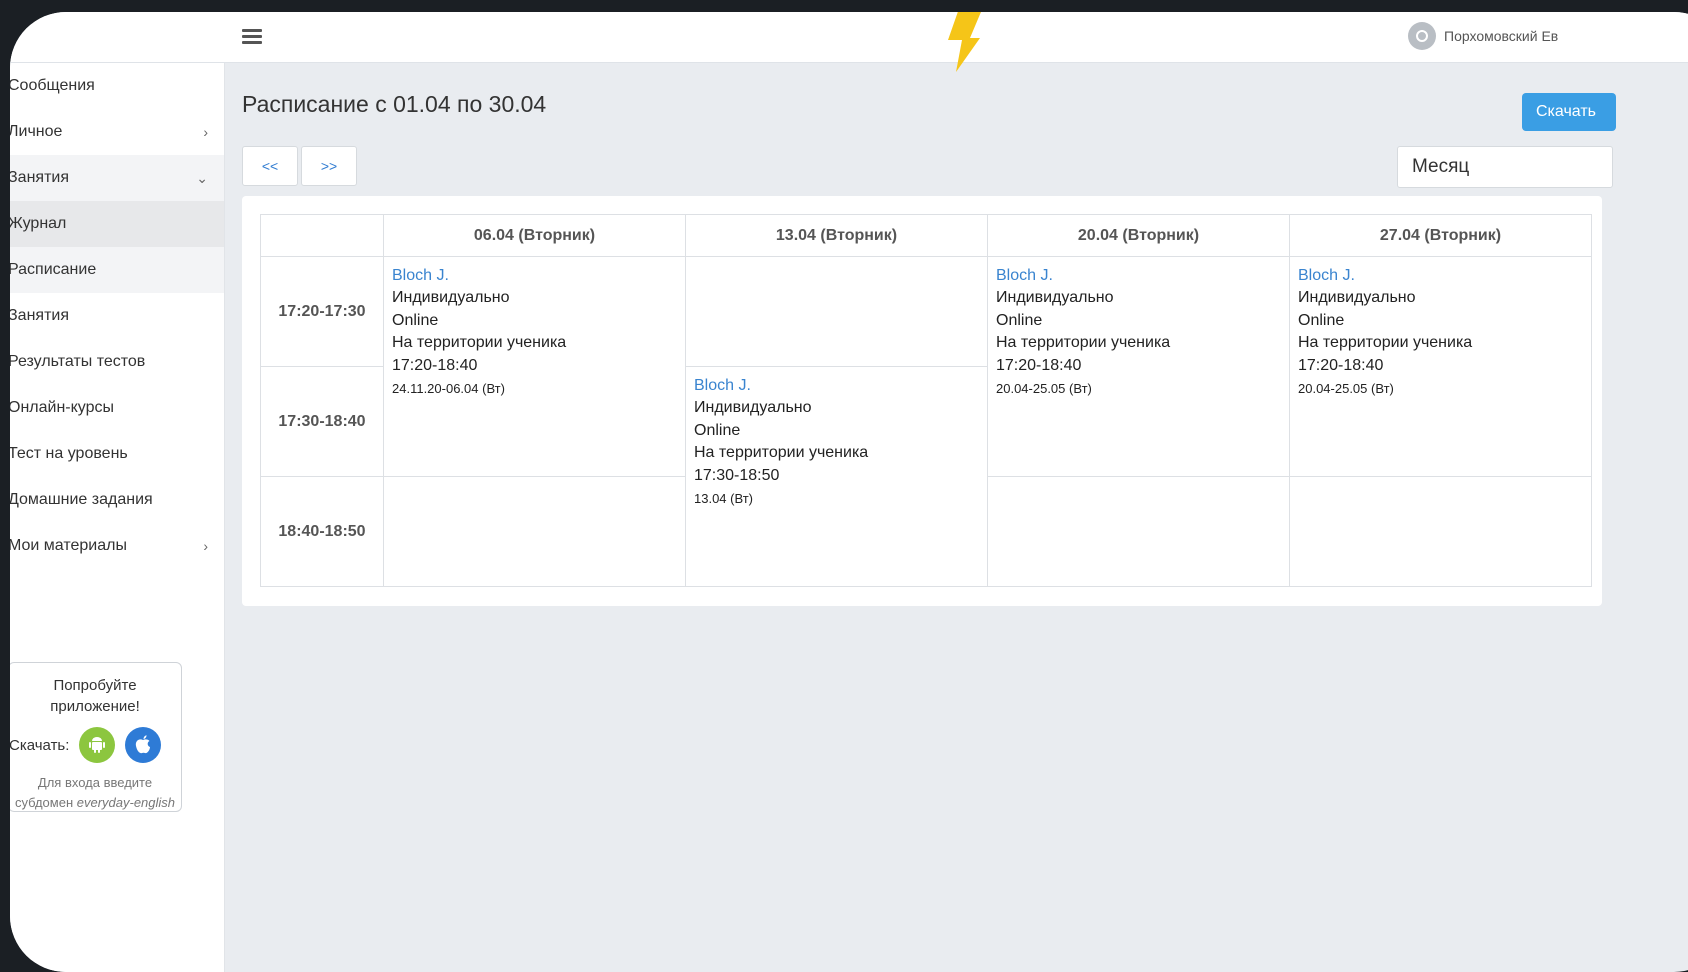 This screenshot has height=972, width=1688. Describe the element at coordinates (1501, 36) in the screenshot. I see `user-name: Порхомовский Ев` at that location.